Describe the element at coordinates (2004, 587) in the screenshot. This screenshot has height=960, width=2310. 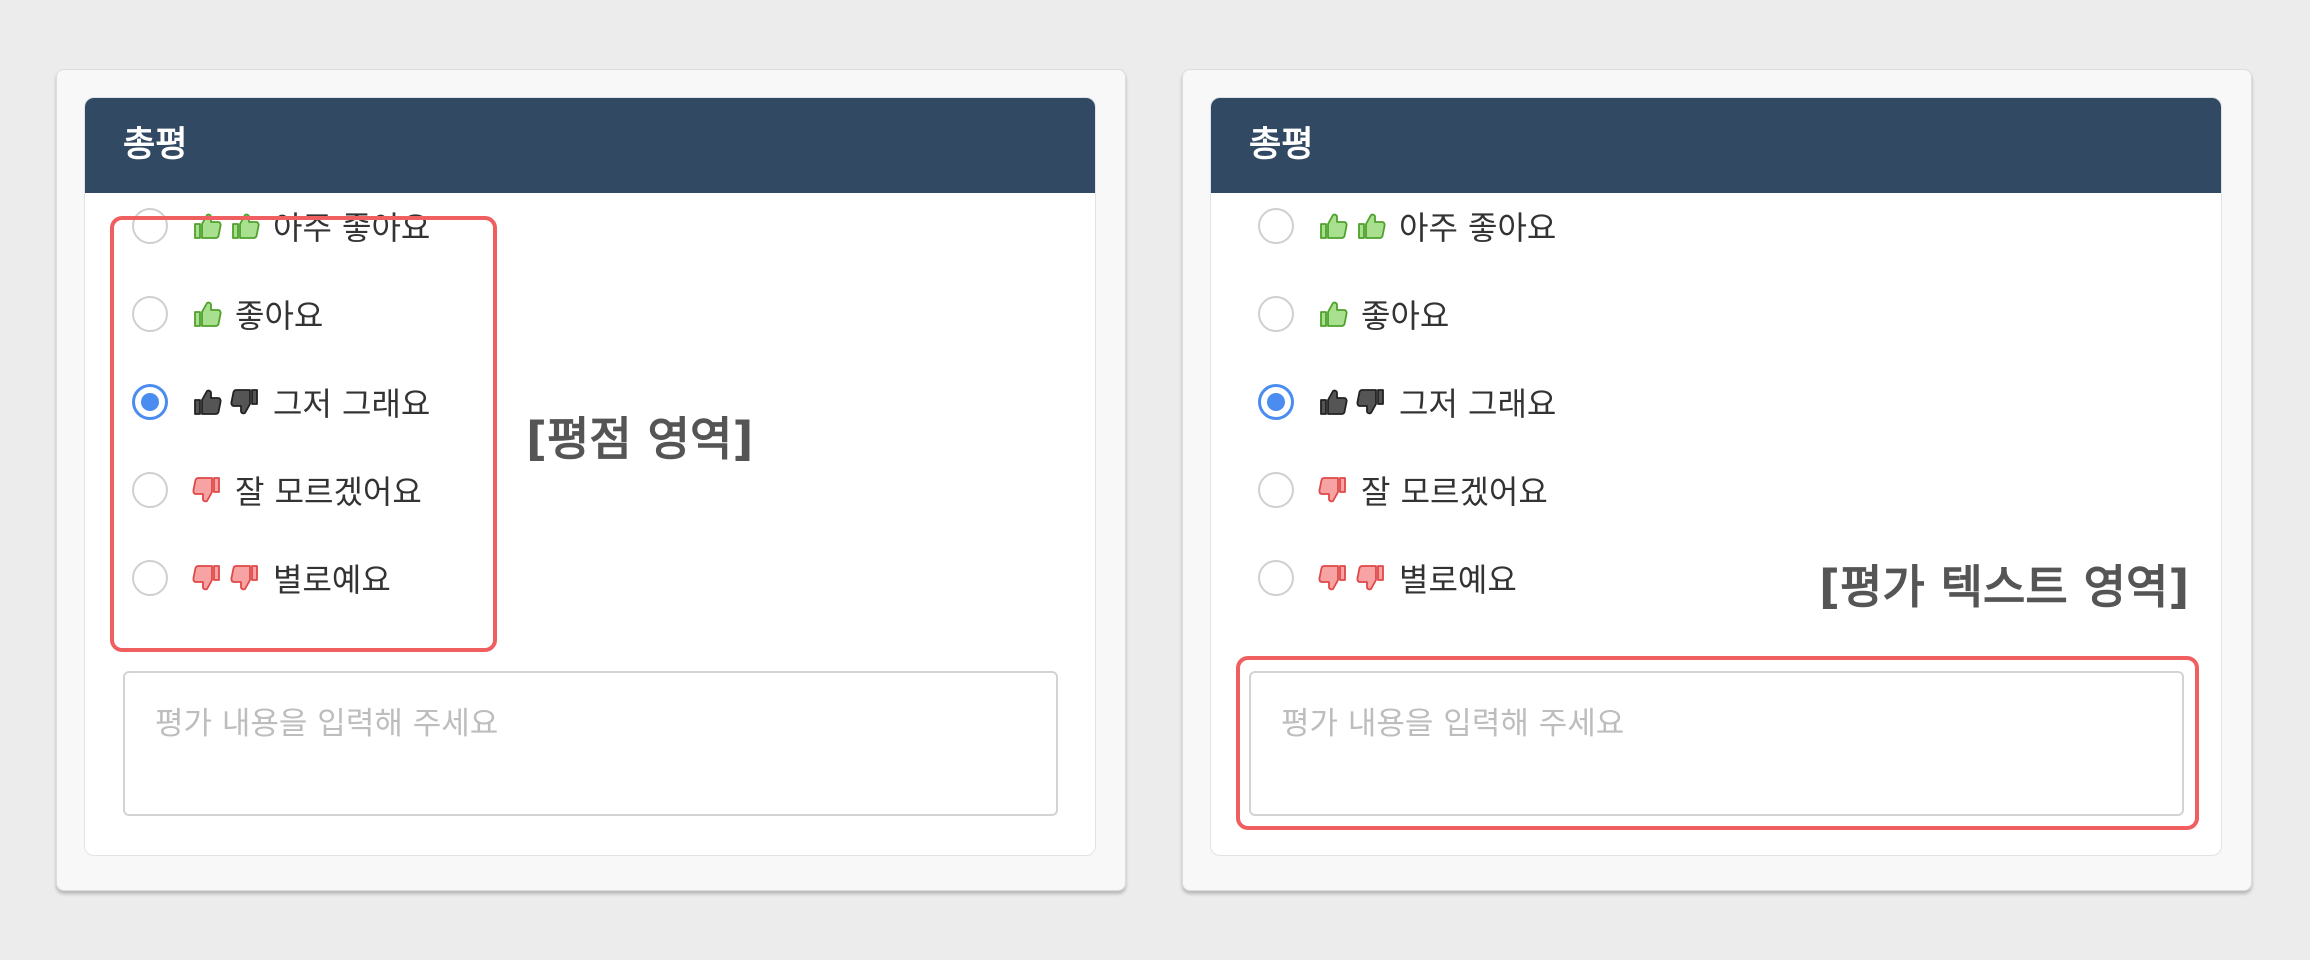
I see `annotation-label: [평가 텍스트 영역]` at that location.